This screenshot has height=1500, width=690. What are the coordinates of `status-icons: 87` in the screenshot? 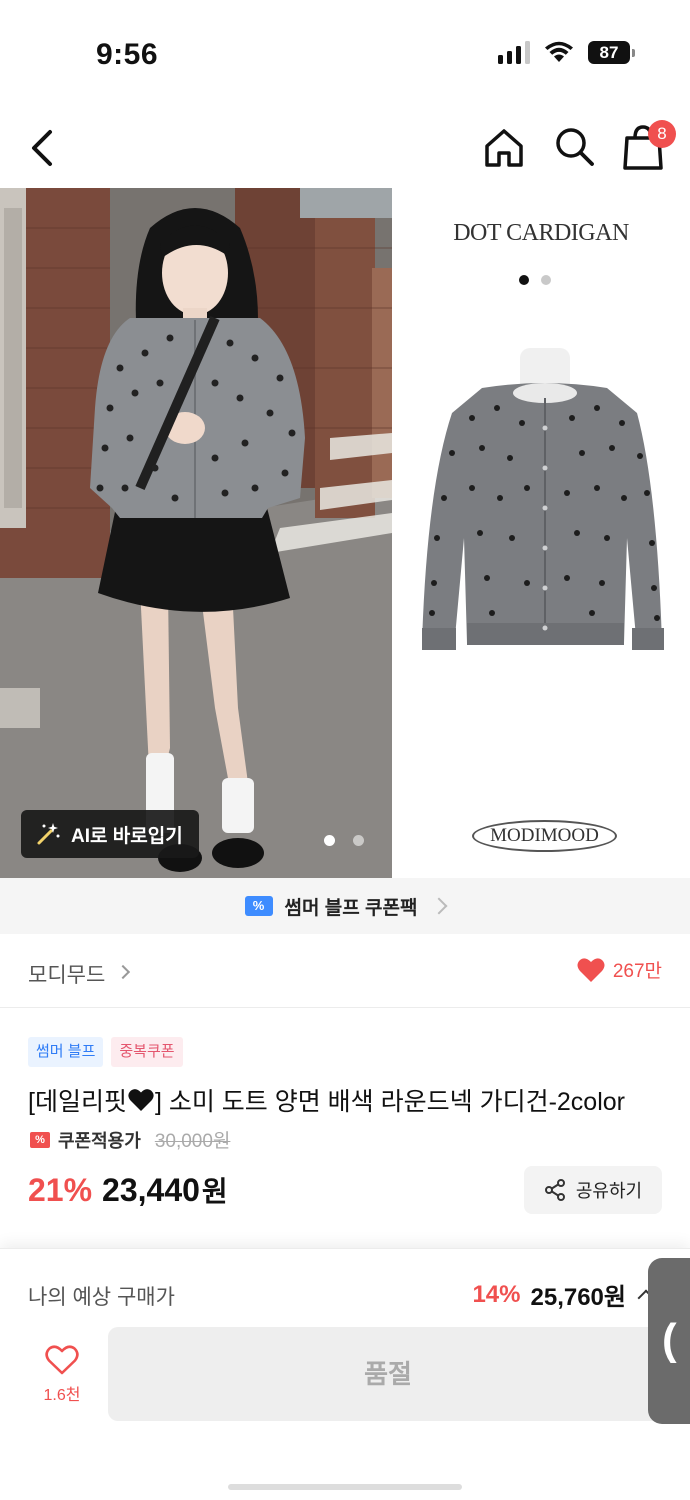 It's located at (566, 52).